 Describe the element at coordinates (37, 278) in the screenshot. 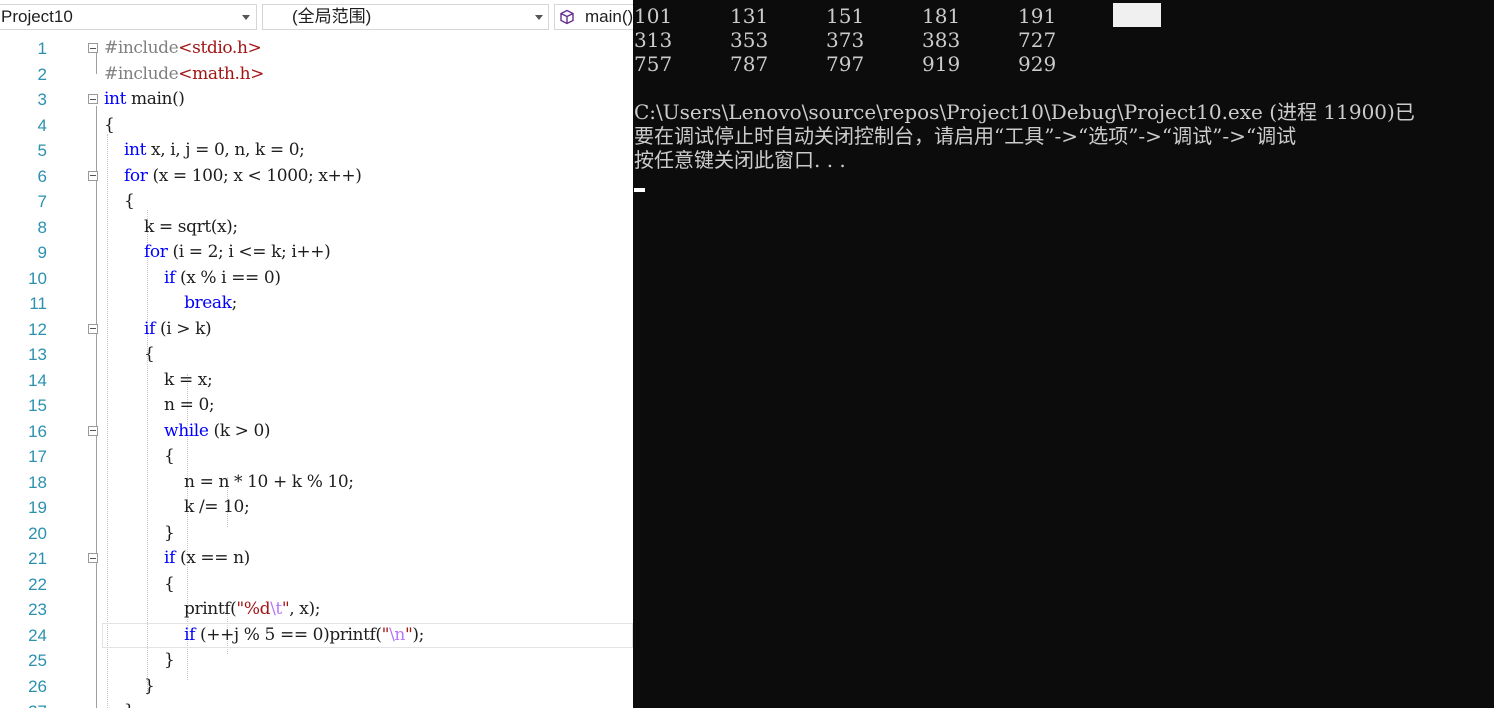

I see `line-number: 10` at that location.